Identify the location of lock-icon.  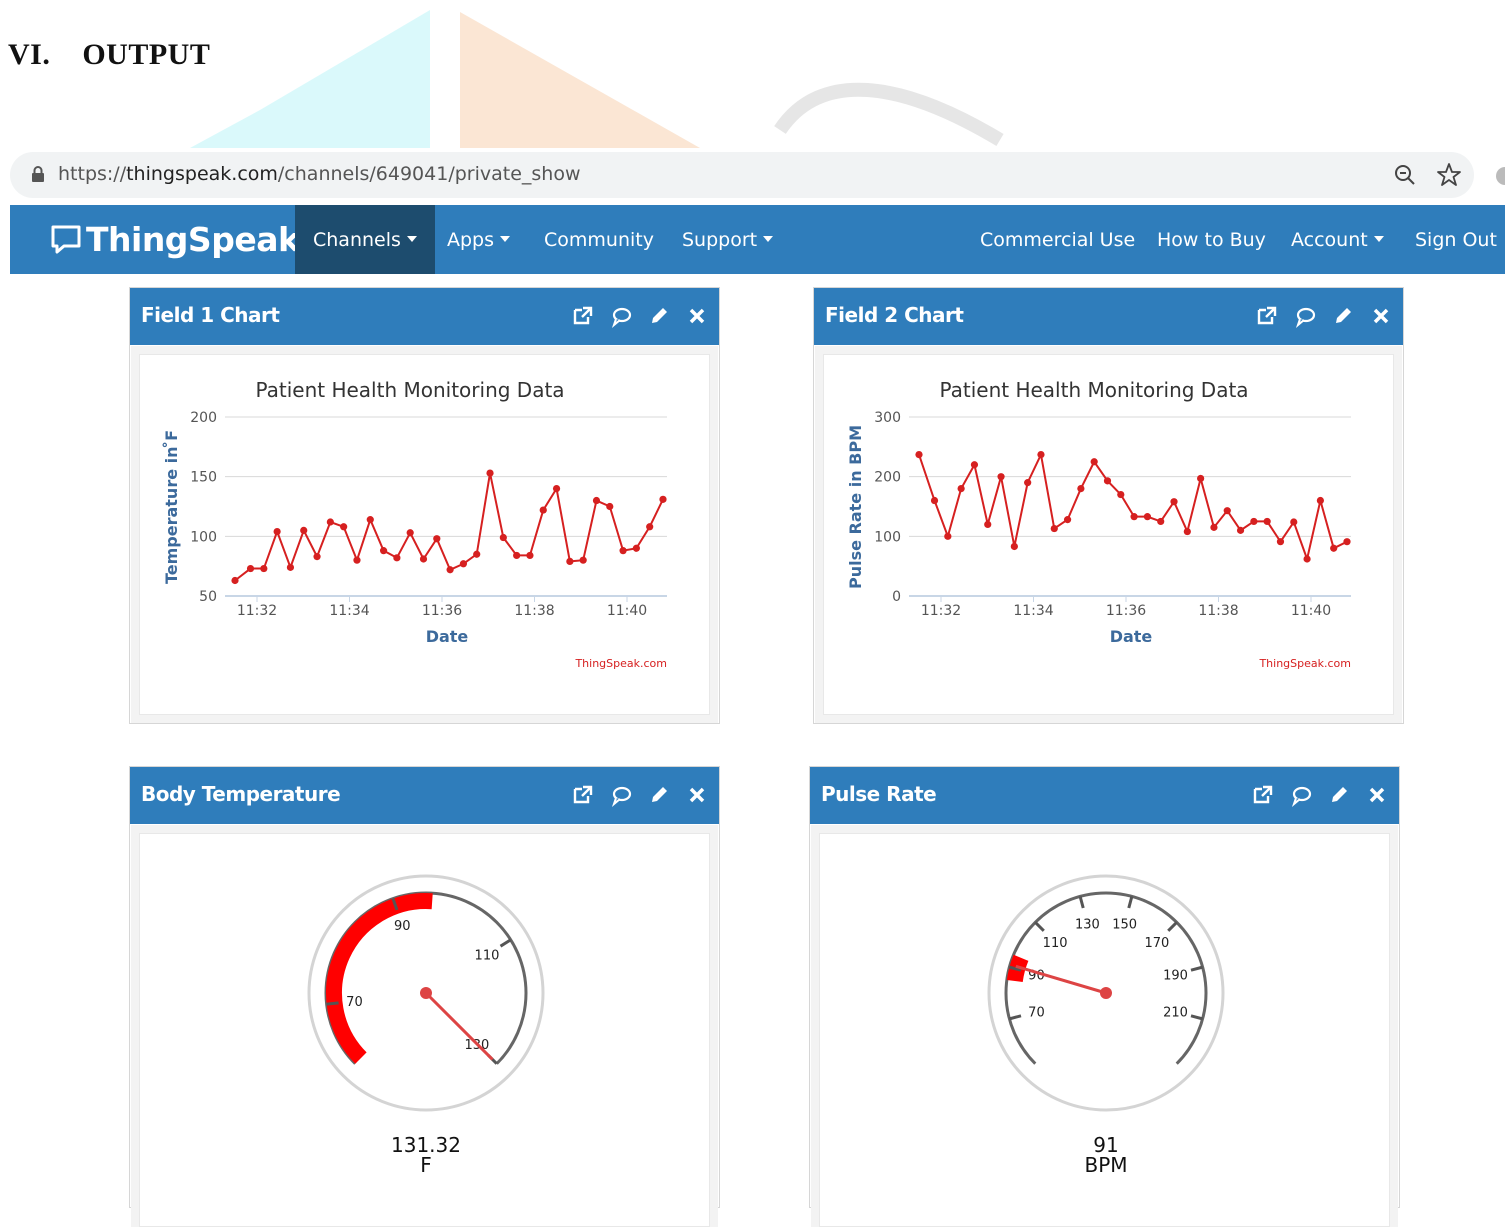
(38, 174).